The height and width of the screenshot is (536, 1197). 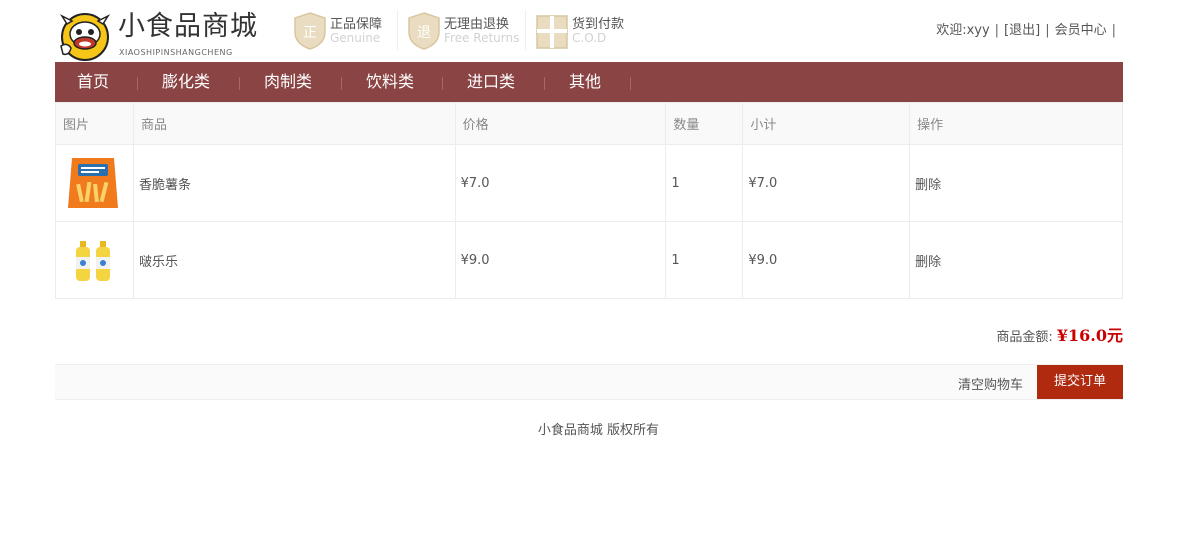 What do you see at coordinates (963, 30) in the screenshot?
I see `greeting-text: 欢迎:xyy` at bounding box center [963, 30].